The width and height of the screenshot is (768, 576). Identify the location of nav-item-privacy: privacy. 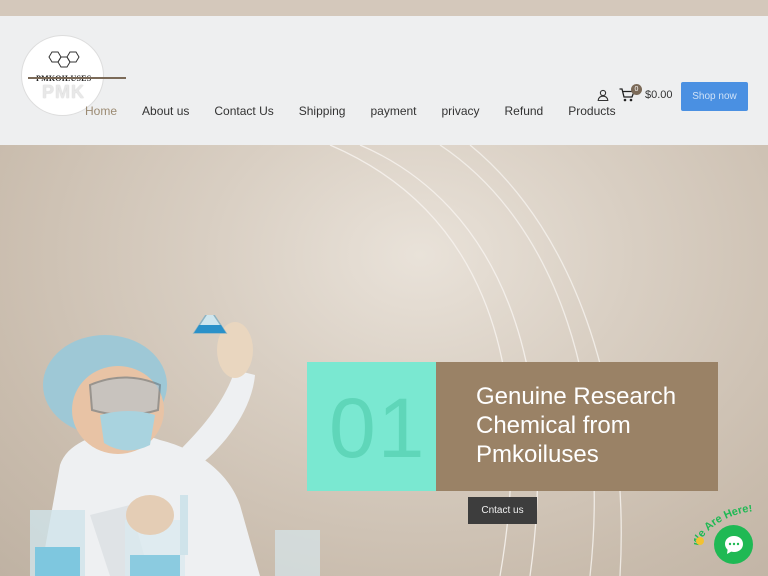
(461, 111).